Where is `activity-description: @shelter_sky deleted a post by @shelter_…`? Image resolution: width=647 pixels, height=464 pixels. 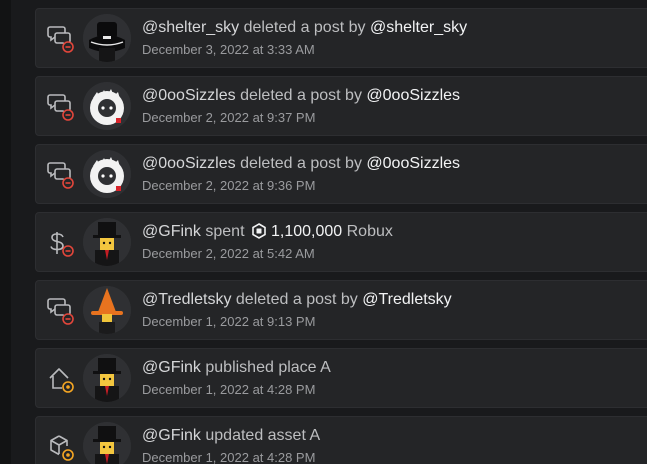 activity-description: @shelter_sky deleted a post by @shelter_… is located at coordinates (304, 28).